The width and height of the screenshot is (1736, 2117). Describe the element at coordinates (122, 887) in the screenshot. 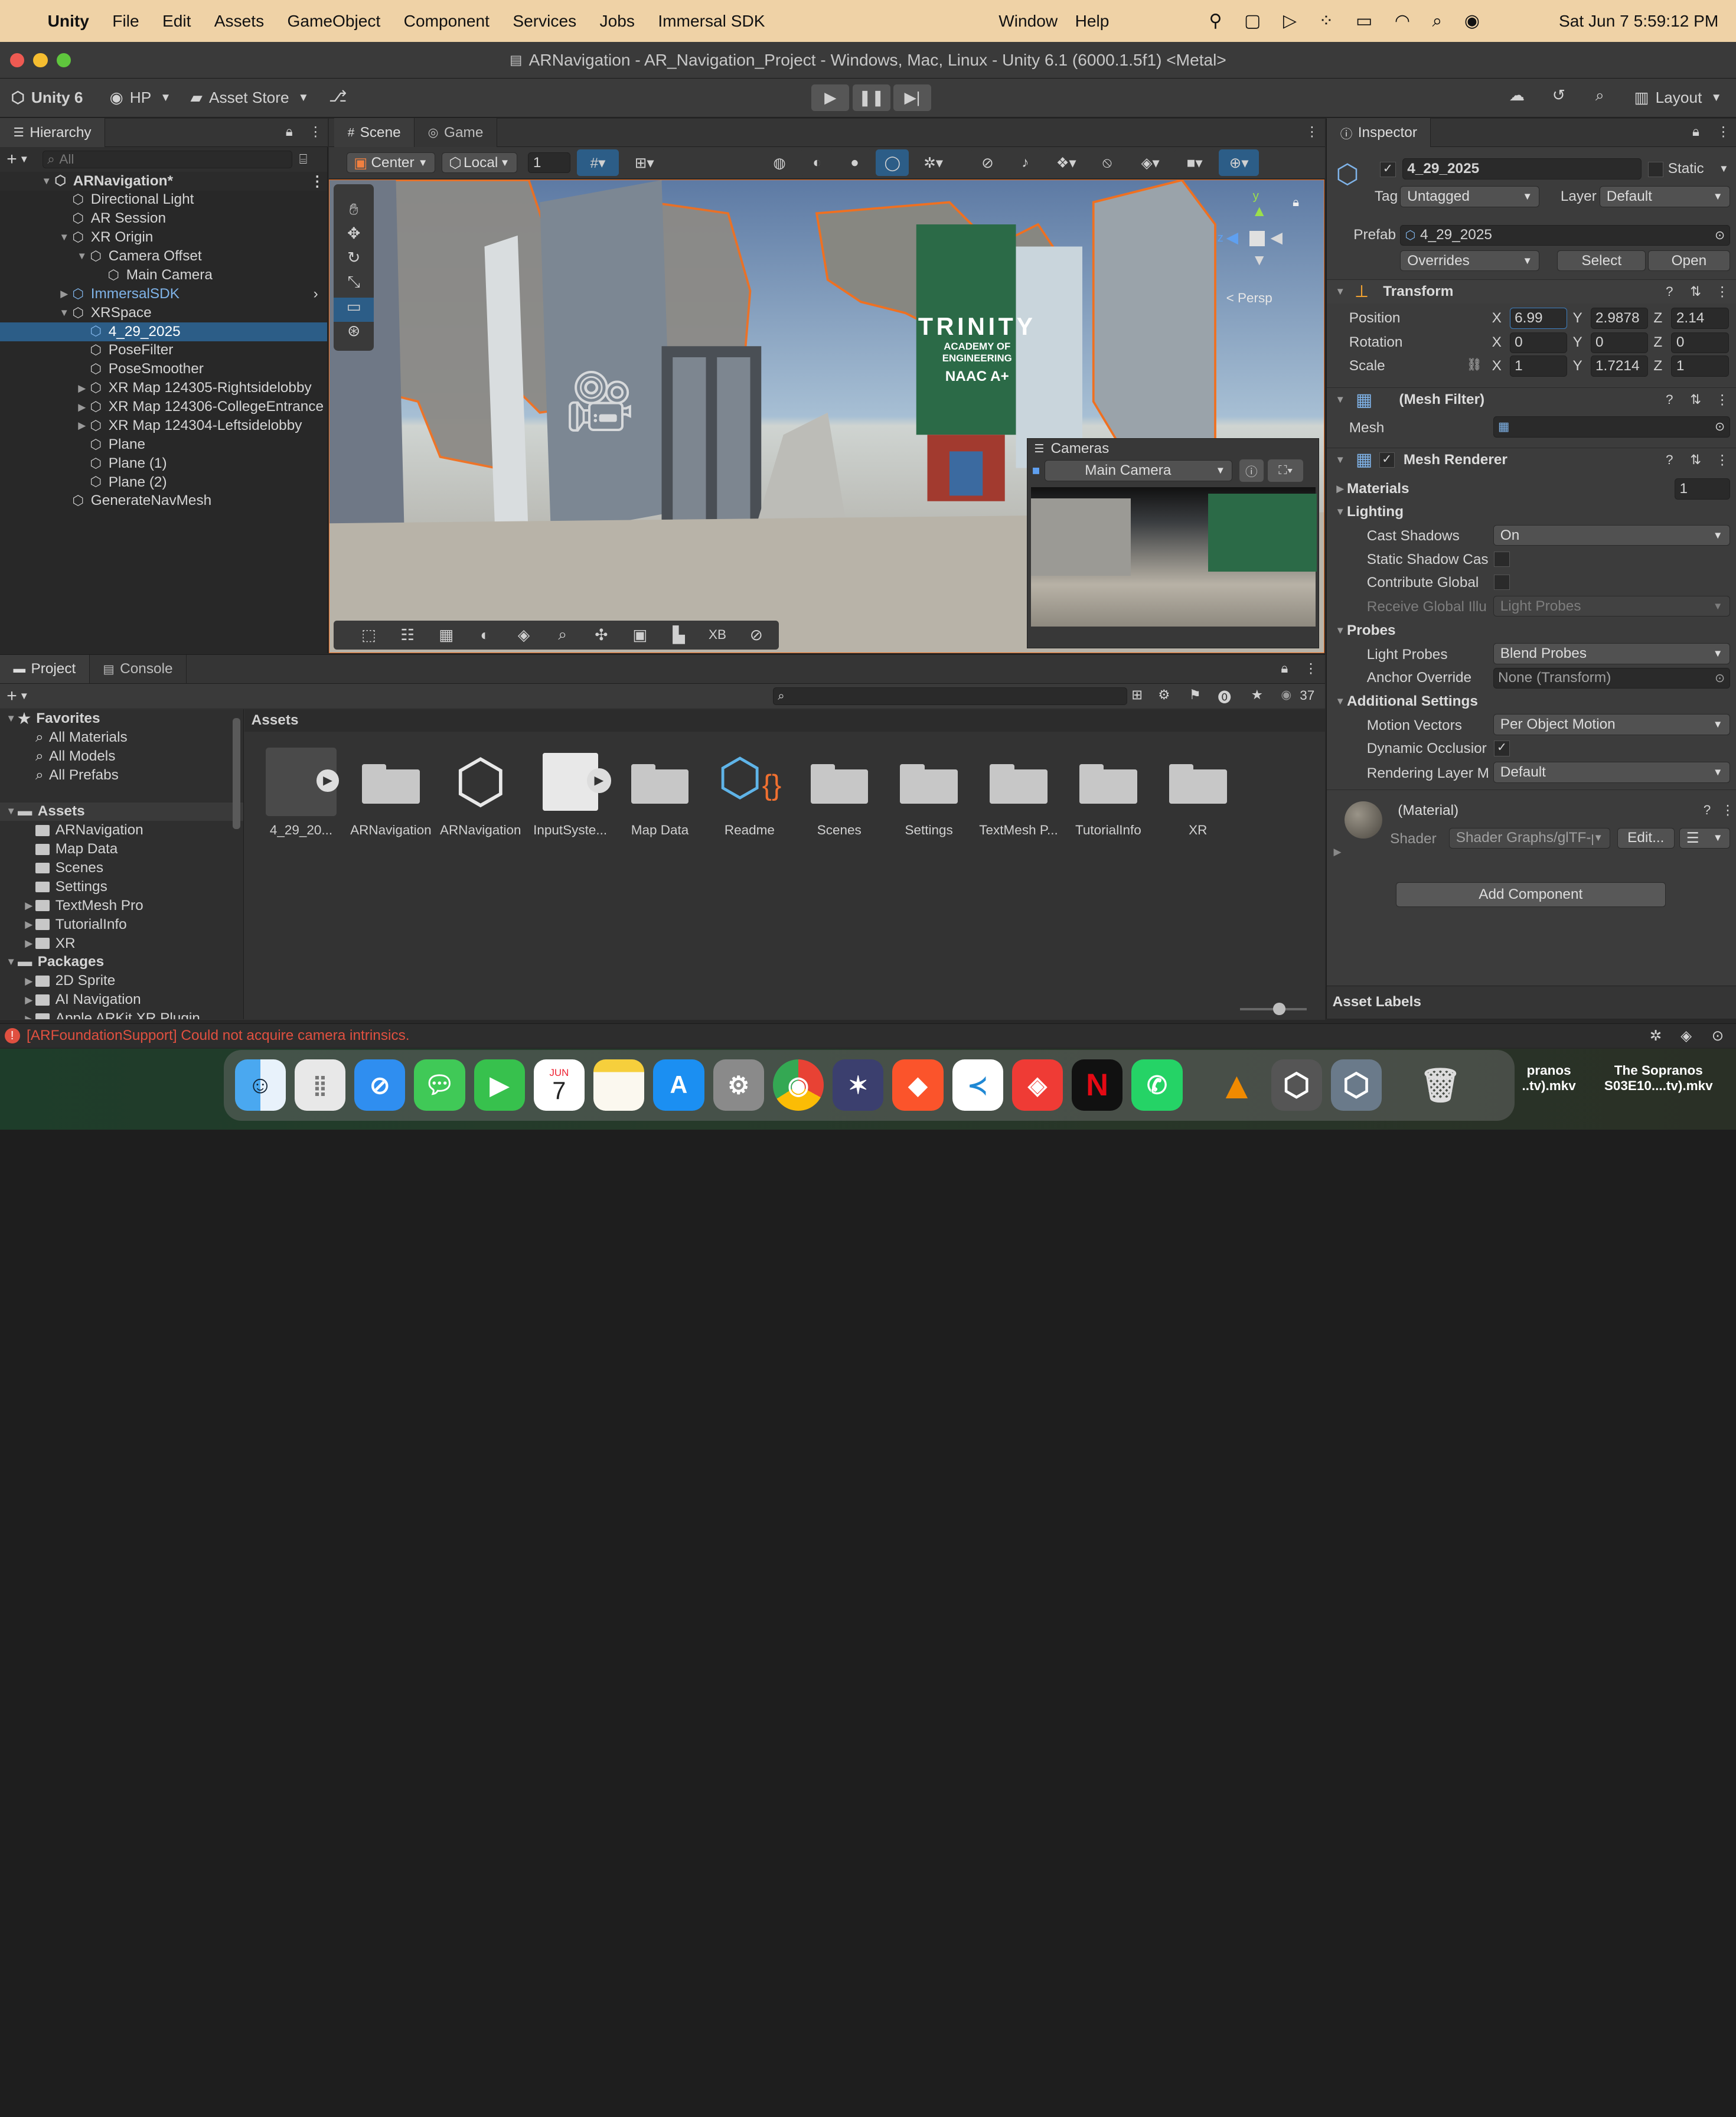

I see `project-folder-item: Settings` at that location.